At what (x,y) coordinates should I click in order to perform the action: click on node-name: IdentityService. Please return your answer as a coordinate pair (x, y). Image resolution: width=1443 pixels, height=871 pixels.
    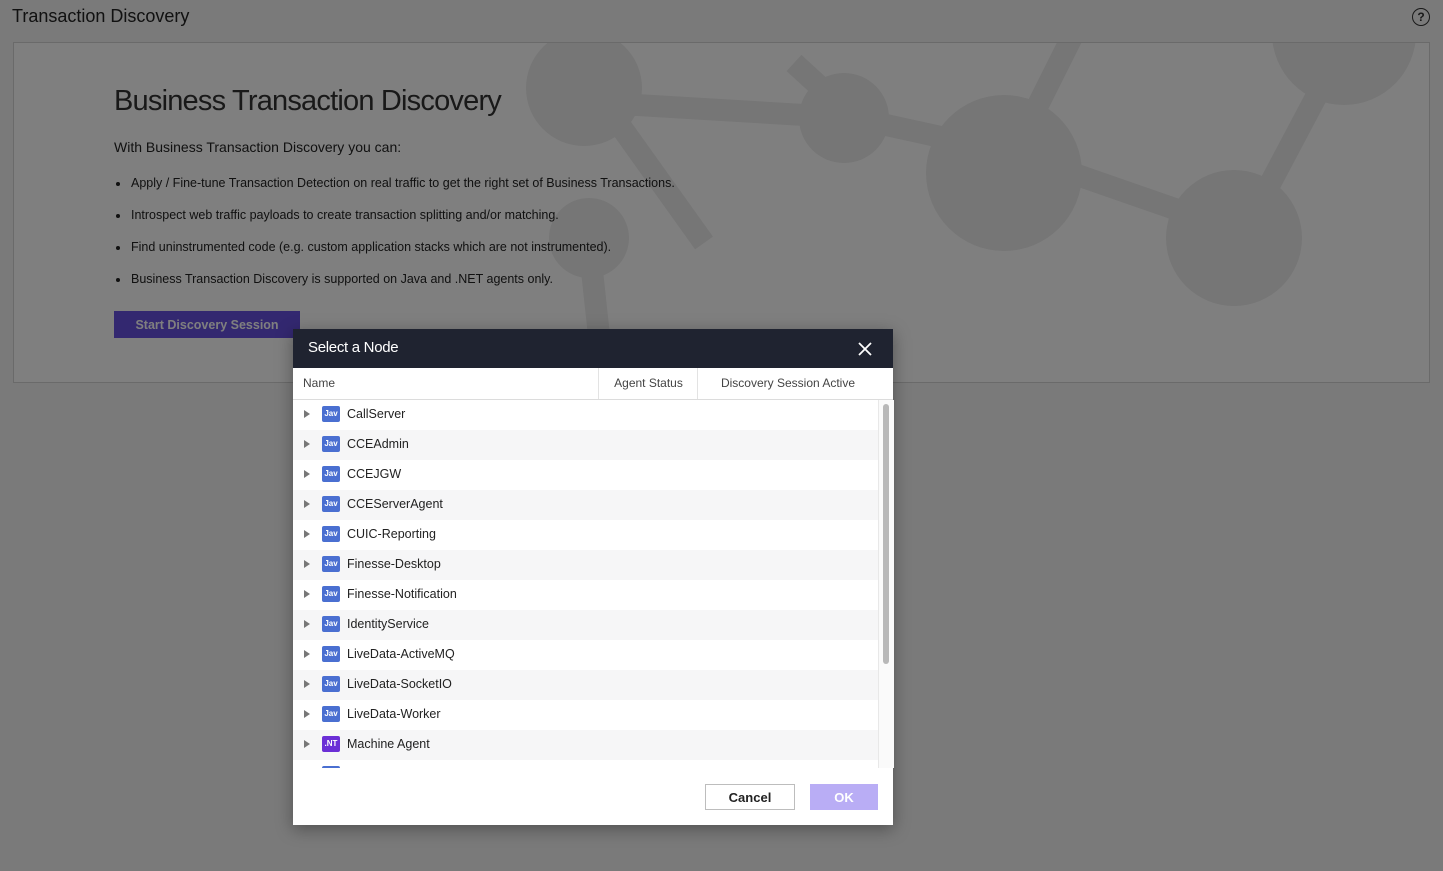
    Looking at the image, I should click on (388, 624).